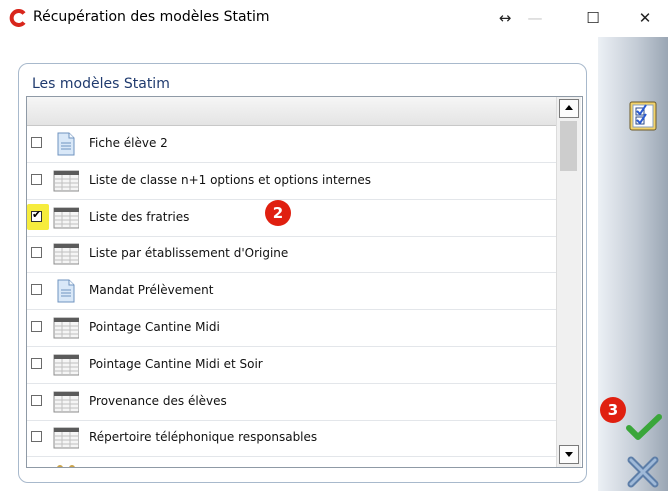 The height and width of the screenshot is (491, 668). I want to click on item-label: Liste des fratries, so click(139, 216).